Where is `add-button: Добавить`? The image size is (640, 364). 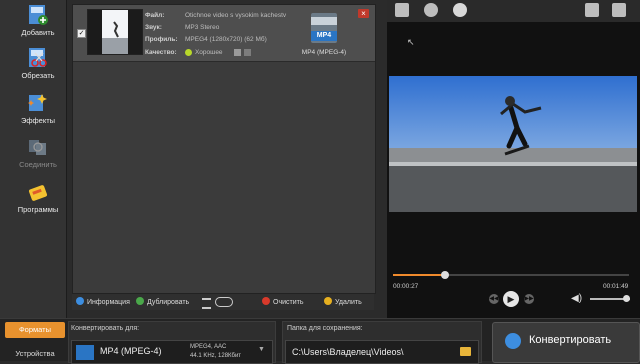
add-button: Добавить is located at coordinates (38, 21).